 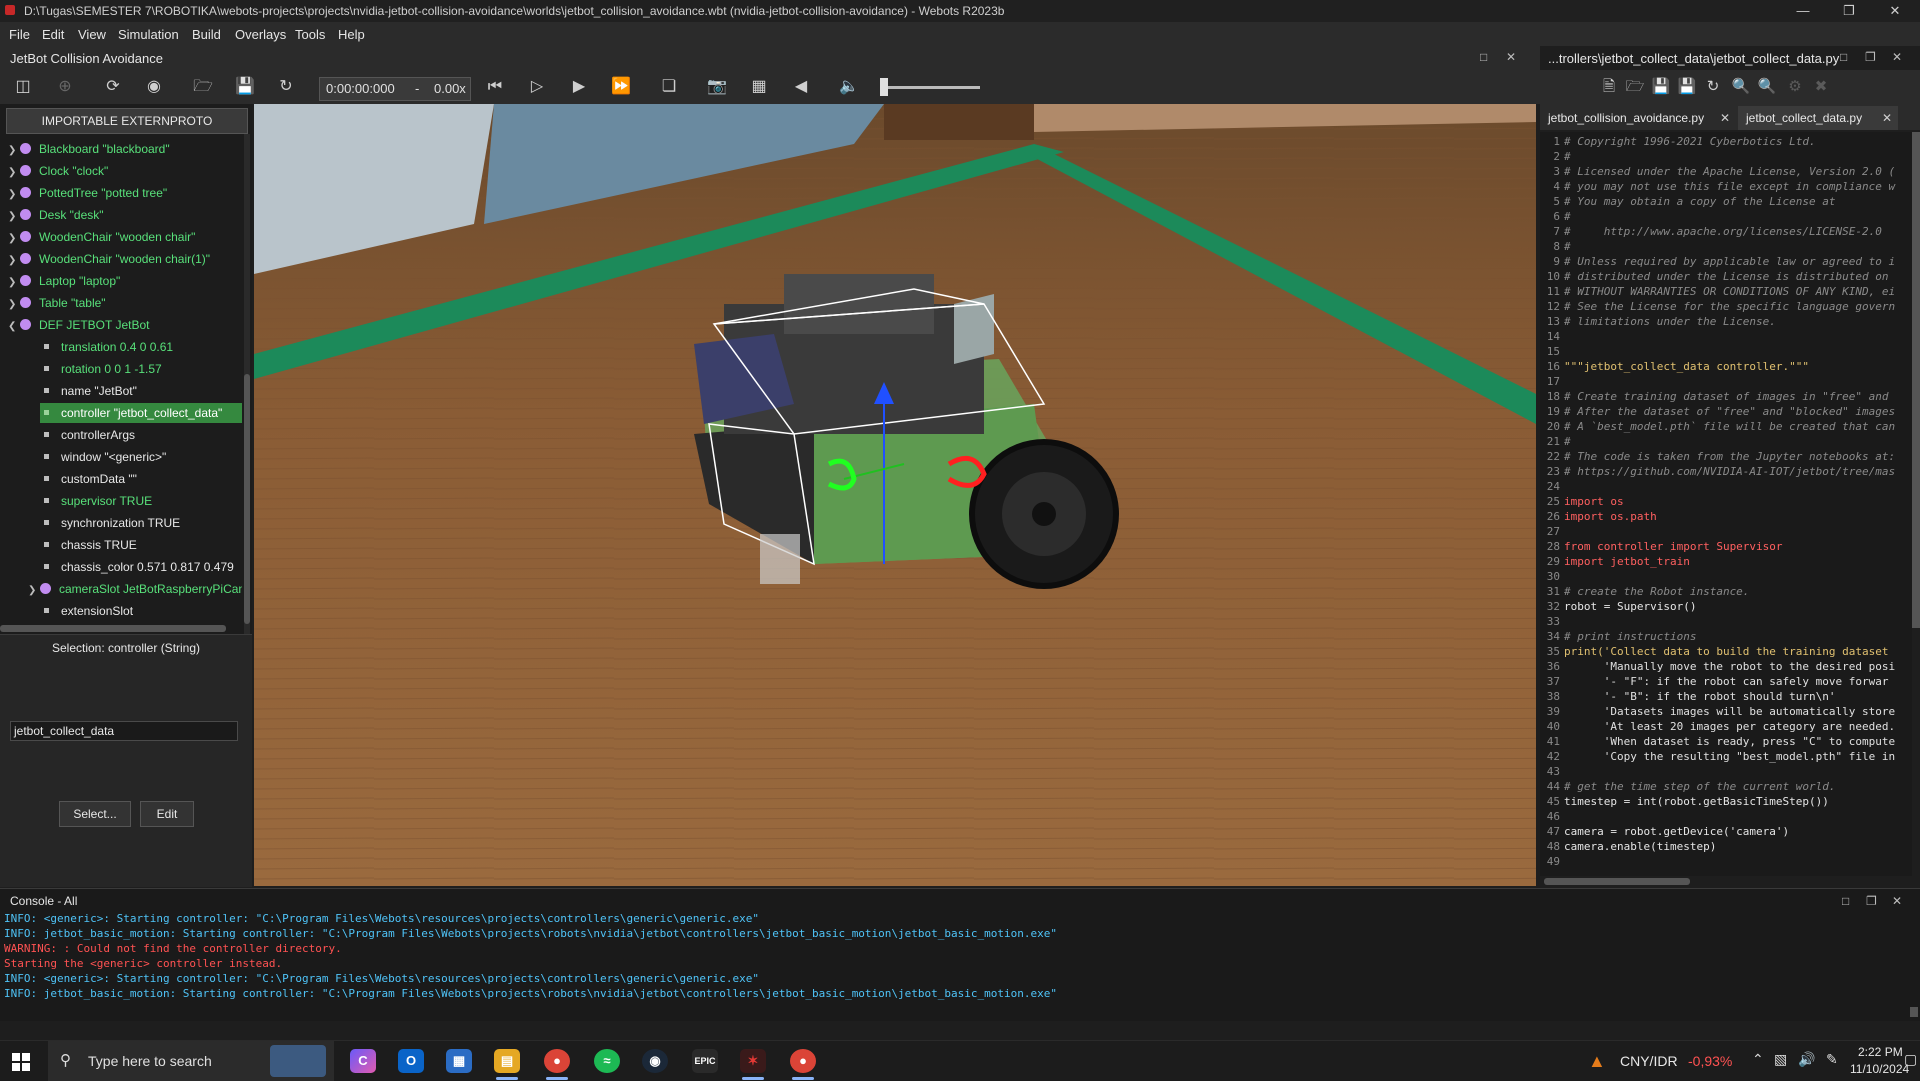 I want to click on console-close-icon: ✕, so click(x=1897, y=901).